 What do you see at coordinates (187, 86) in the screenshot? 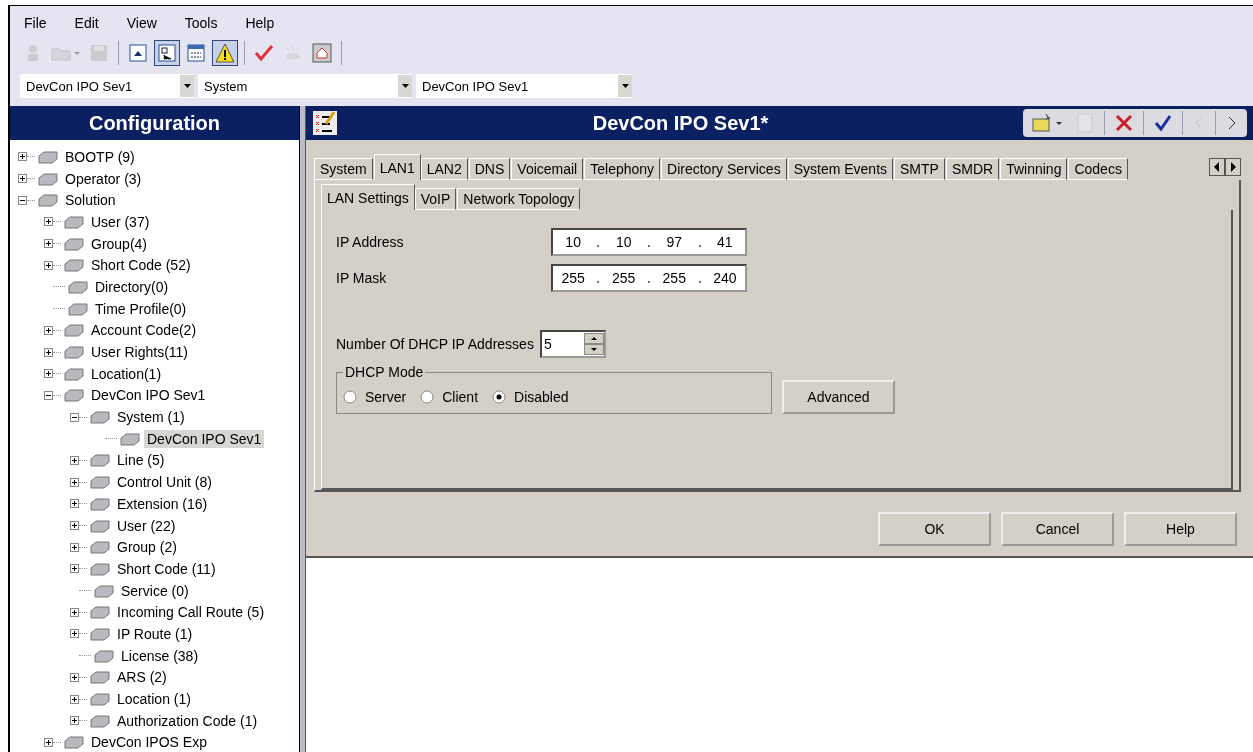
I see `caret-icon` at bounding box center [187, 86].